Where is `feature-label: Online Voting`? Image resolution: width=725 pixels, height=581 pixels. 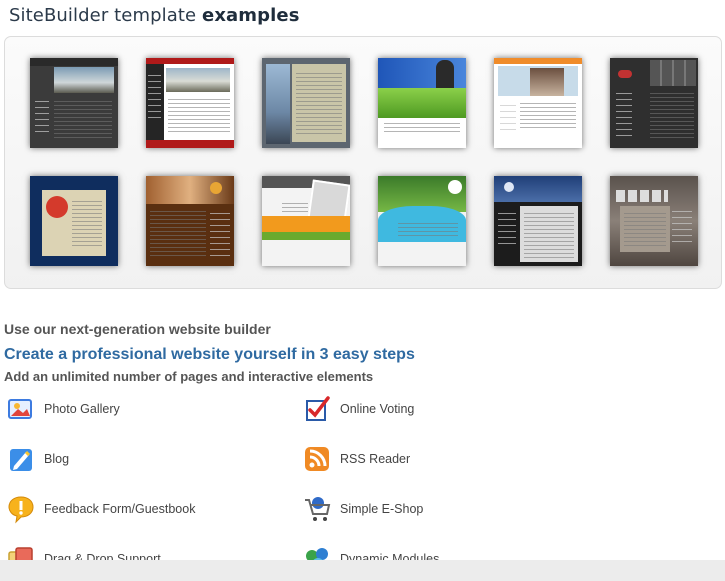
feature-label: Online Voting is located at coordinates (377, 409).